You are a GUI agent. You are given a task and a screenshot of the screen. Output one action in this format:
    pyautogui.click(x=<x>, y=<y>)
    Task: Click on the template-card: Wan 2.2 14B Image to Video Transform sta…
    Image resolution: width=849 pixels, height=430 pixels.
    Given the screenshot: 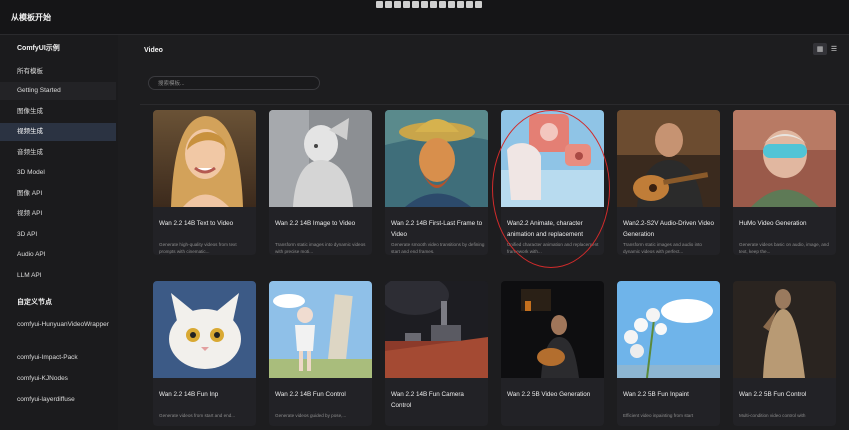 What is the action you would take?
    pyautogui.click(x=320, y=182)
    